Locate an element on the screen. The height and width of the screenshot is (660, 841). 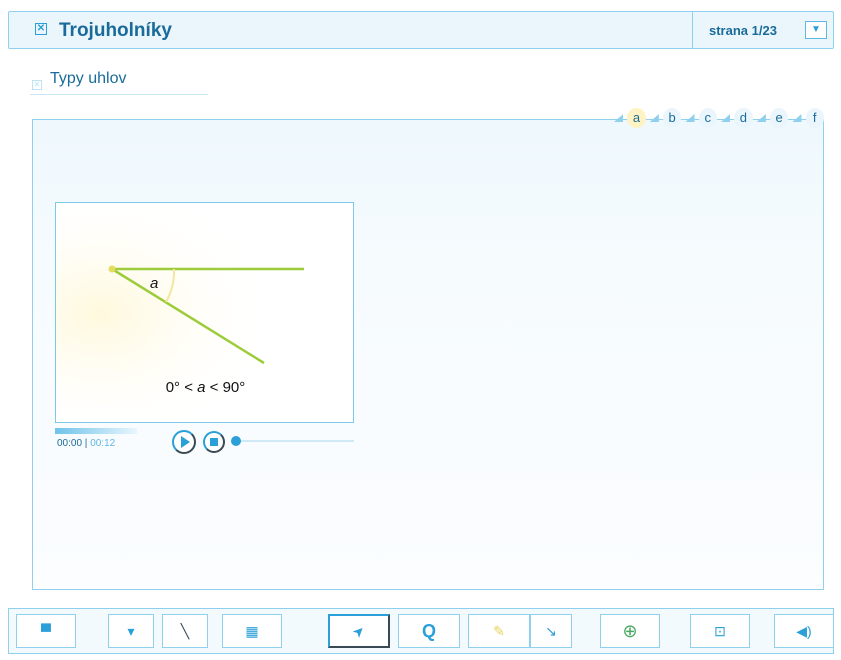
highlighter-icon: ✎ is located at coordinates (499, 630).